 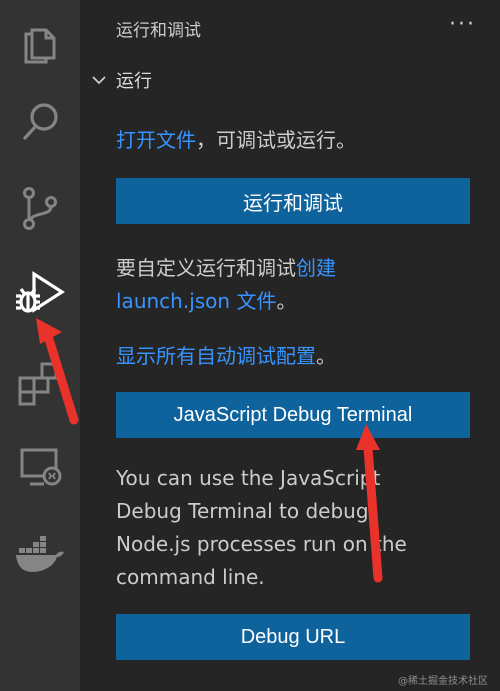 I want to click on customize-line: 要自定义运行和调试创建, so click(x=226, y=266).